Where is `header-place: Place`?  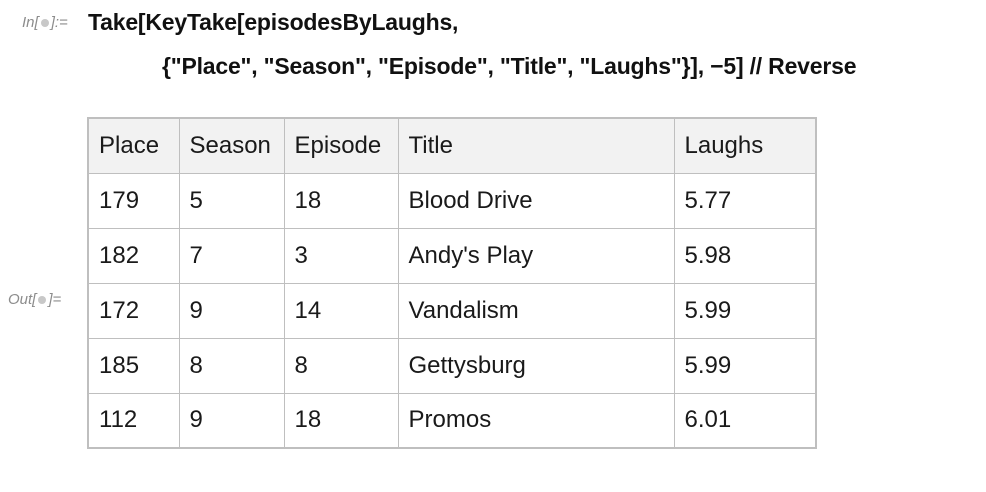 header-place: Place is located at coordinates (133, 145).